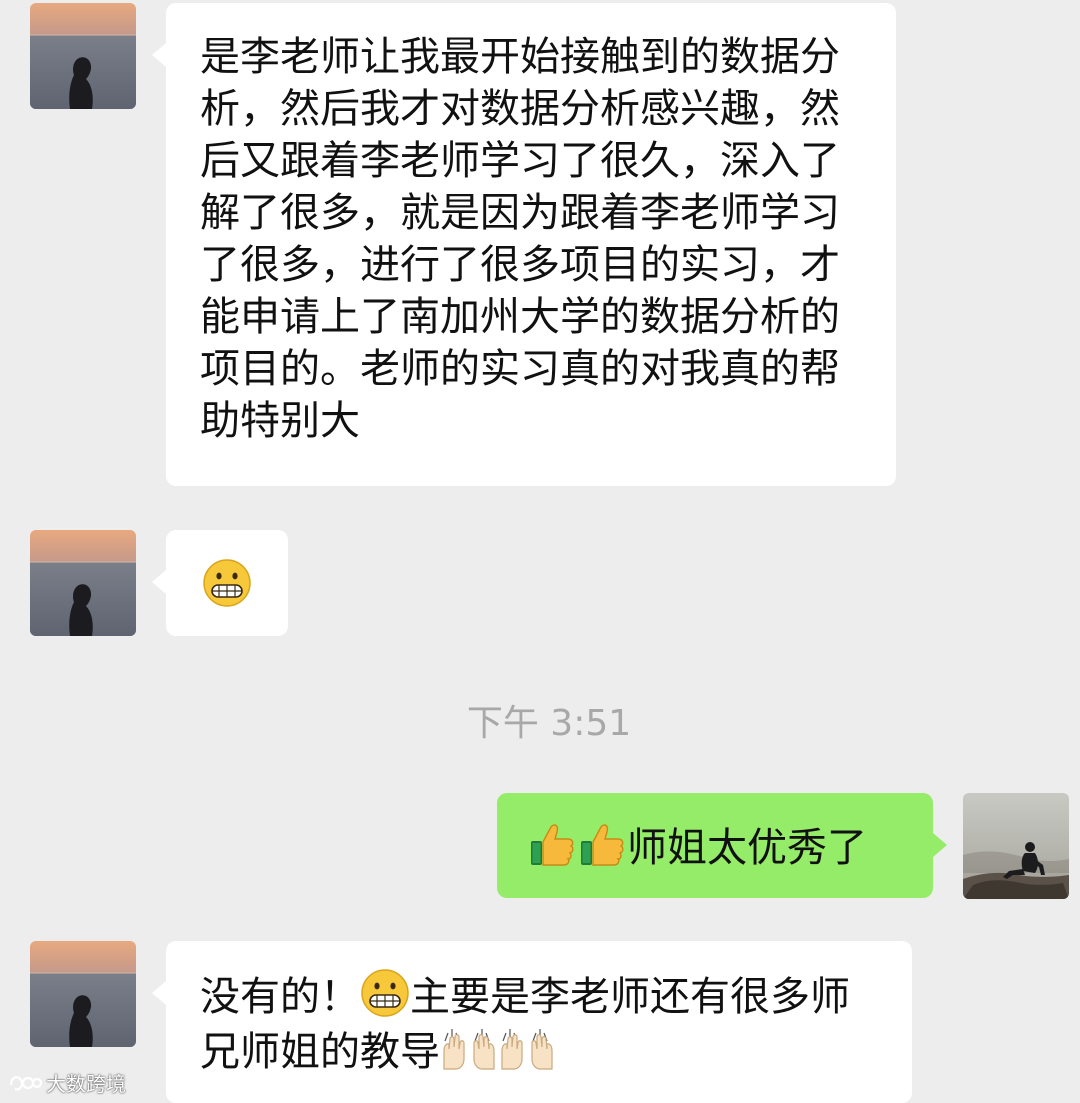 Image resolution: width=1080 pixels, height=1103 pixels. I want to click on watermark-logo-icon, so click(25, 1082).